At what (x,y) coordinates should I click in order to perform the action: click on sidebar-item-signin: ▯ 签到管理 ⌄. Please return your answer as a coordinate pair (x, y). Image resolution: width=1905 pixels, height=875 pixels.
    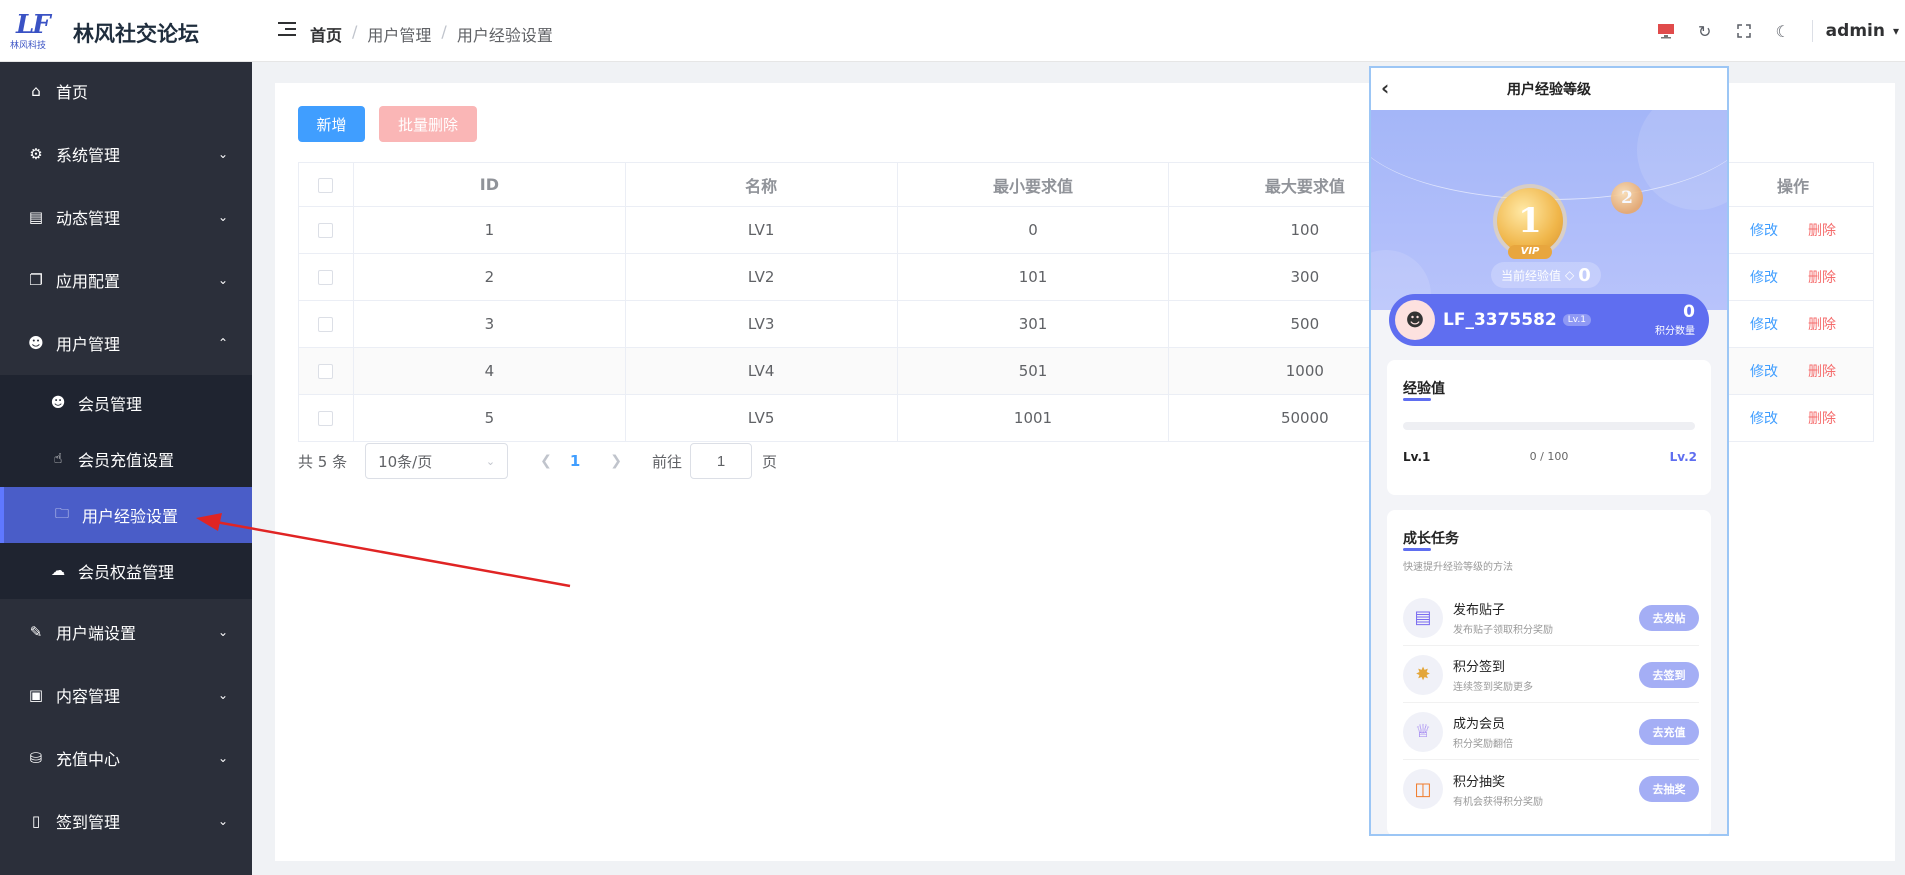
    Looking at the image, I should click on (126, 821).